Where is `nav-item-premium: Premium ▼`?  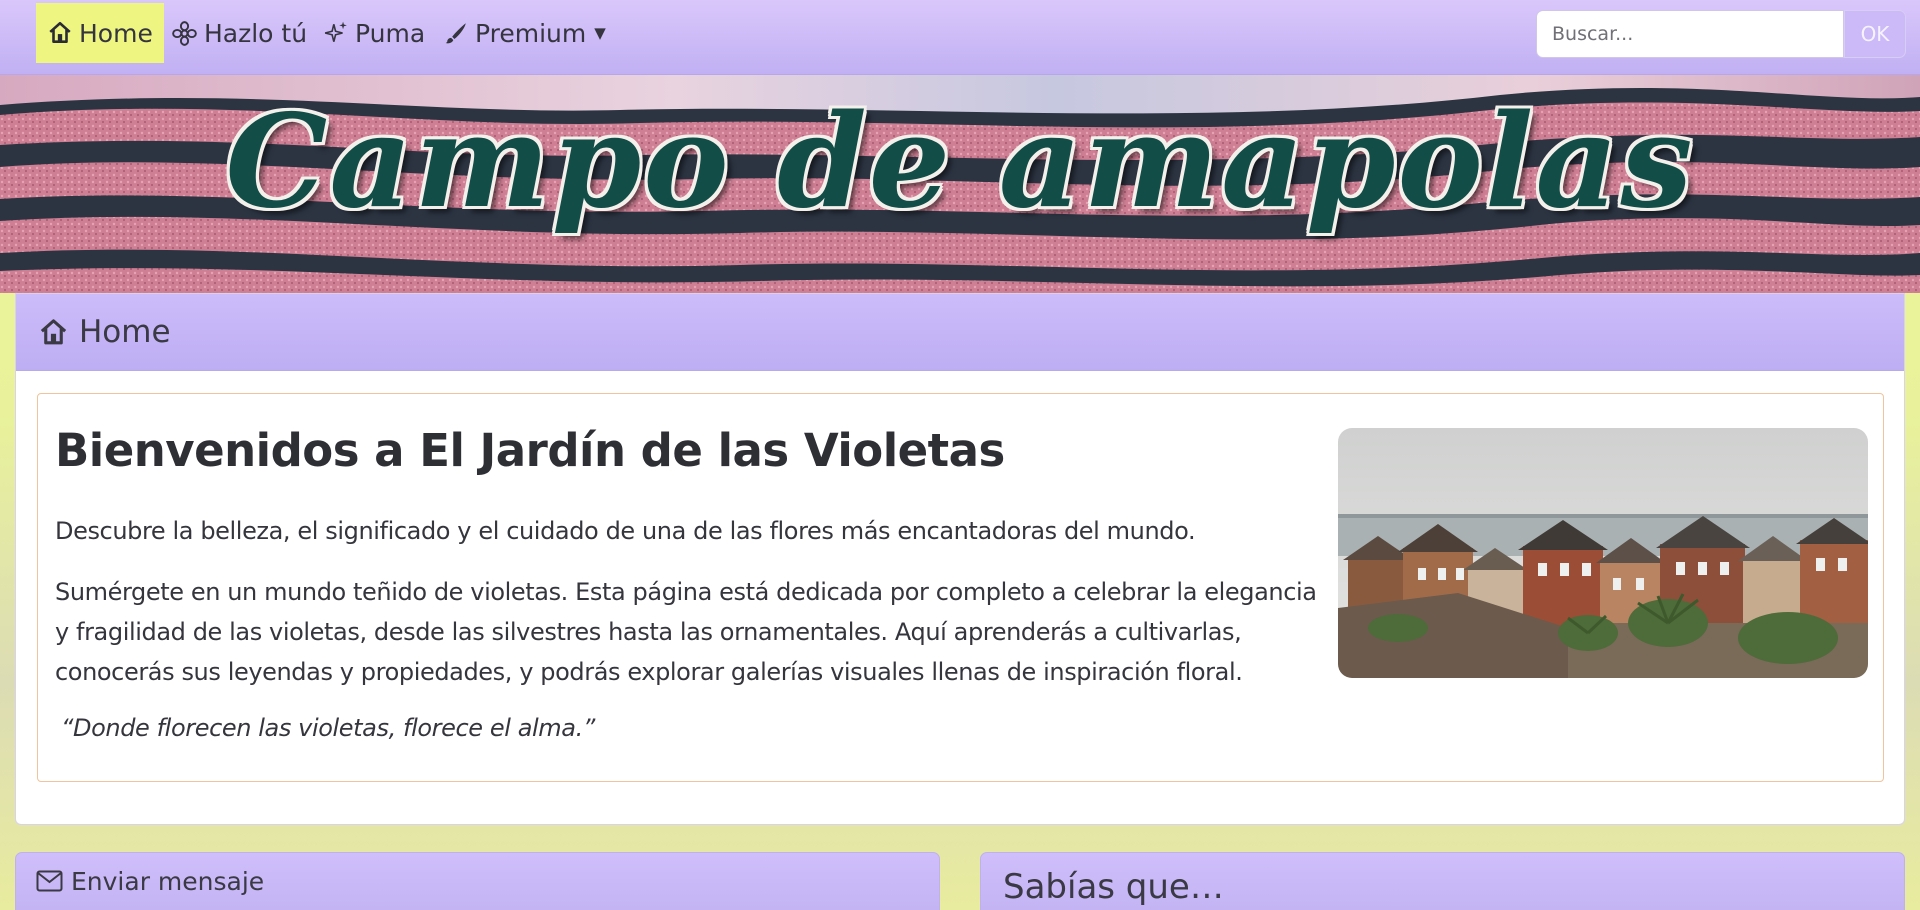 nav-item-premium: Premium ▼ is located at coordinates (524, 33).